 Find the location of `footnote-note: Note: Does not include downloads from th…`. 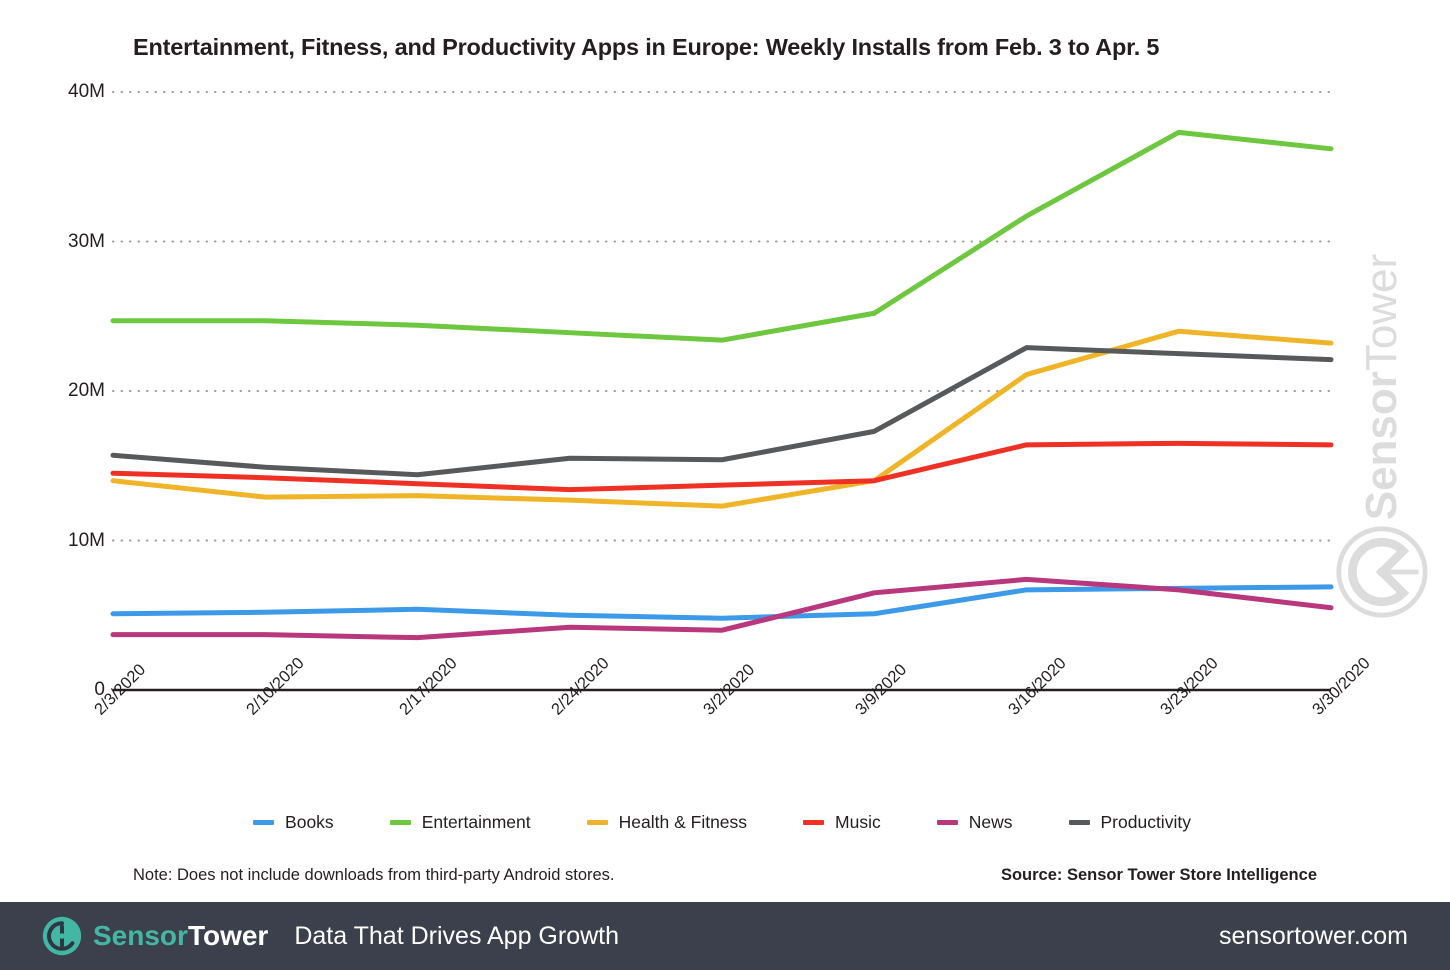

footnote-note: Note: Does not include downloads from th… is located at coordinates (374, 875).